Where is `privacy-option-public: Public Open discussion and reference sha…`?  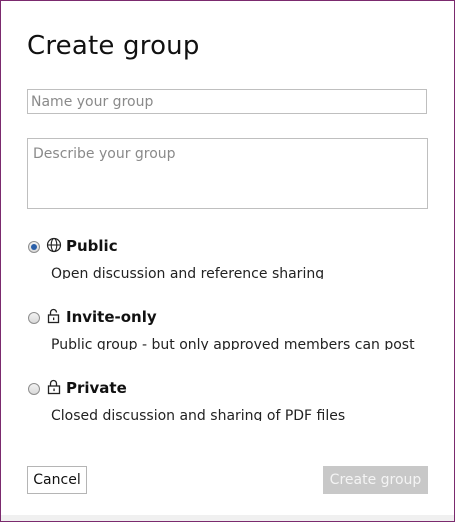
privacy-option-public: Public Open discussion and reference sha… is located at coordinates (227, 262).